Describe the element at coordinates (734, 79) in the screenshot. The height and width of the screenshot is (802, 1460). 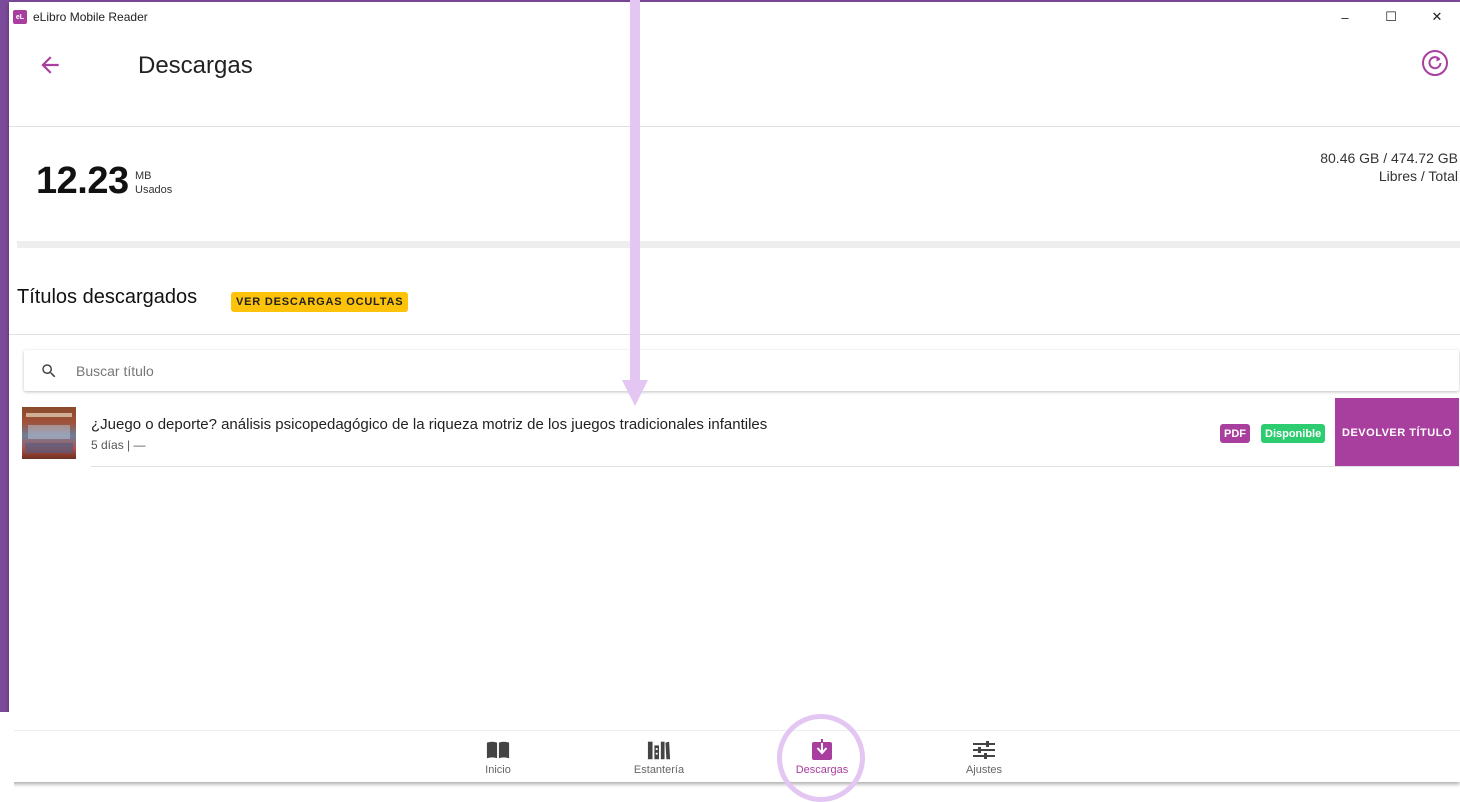
I see `page-header: Descargas` at that location.